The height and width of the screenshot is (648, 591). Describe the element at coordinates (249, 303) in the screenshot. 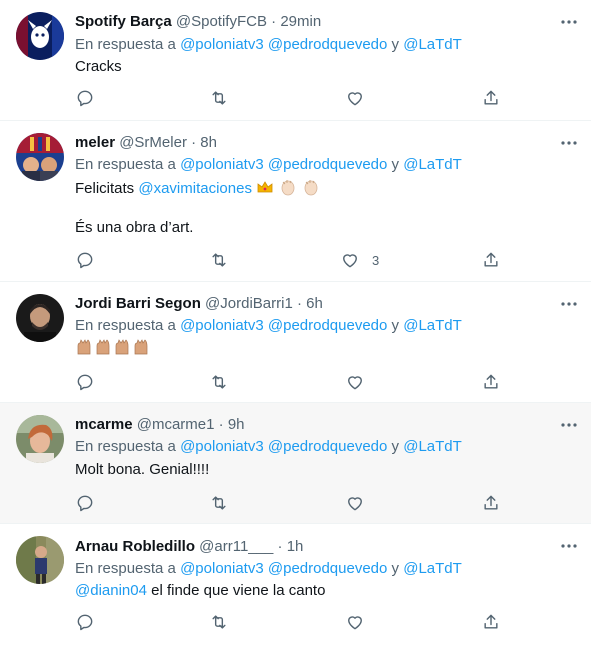

I see `user-handle: @JordiBarri1` at that location.